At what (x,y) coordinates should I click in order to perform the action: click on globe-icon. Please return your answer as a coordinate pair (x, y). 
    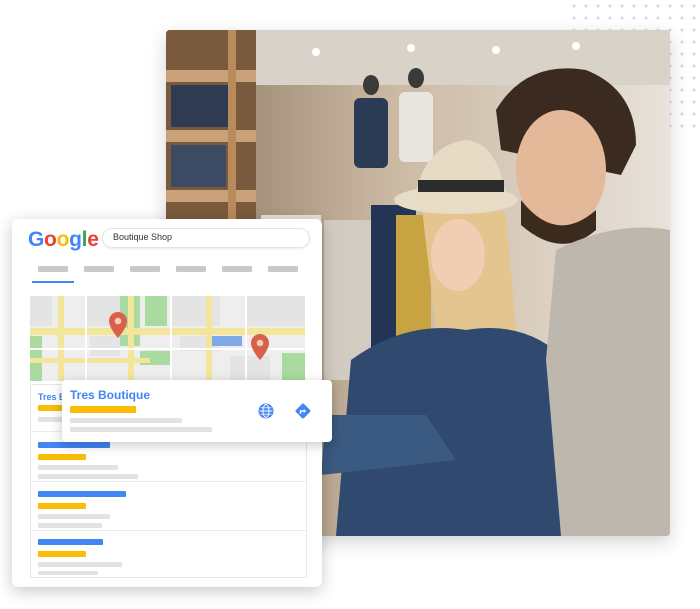
    Looking at the image, I should click on (266, 411).